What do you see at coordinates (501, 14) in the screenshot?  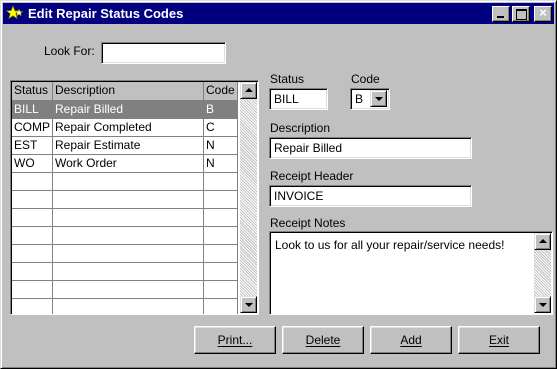 I see `minimize-icon` at bounding box center [501, 14].